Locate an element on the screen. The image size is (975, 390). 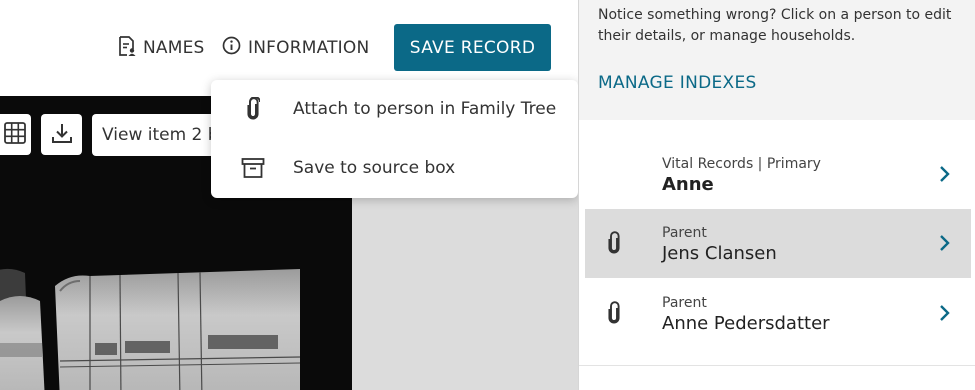
information-label: INFORMATION is located at coordinates (309, 48).